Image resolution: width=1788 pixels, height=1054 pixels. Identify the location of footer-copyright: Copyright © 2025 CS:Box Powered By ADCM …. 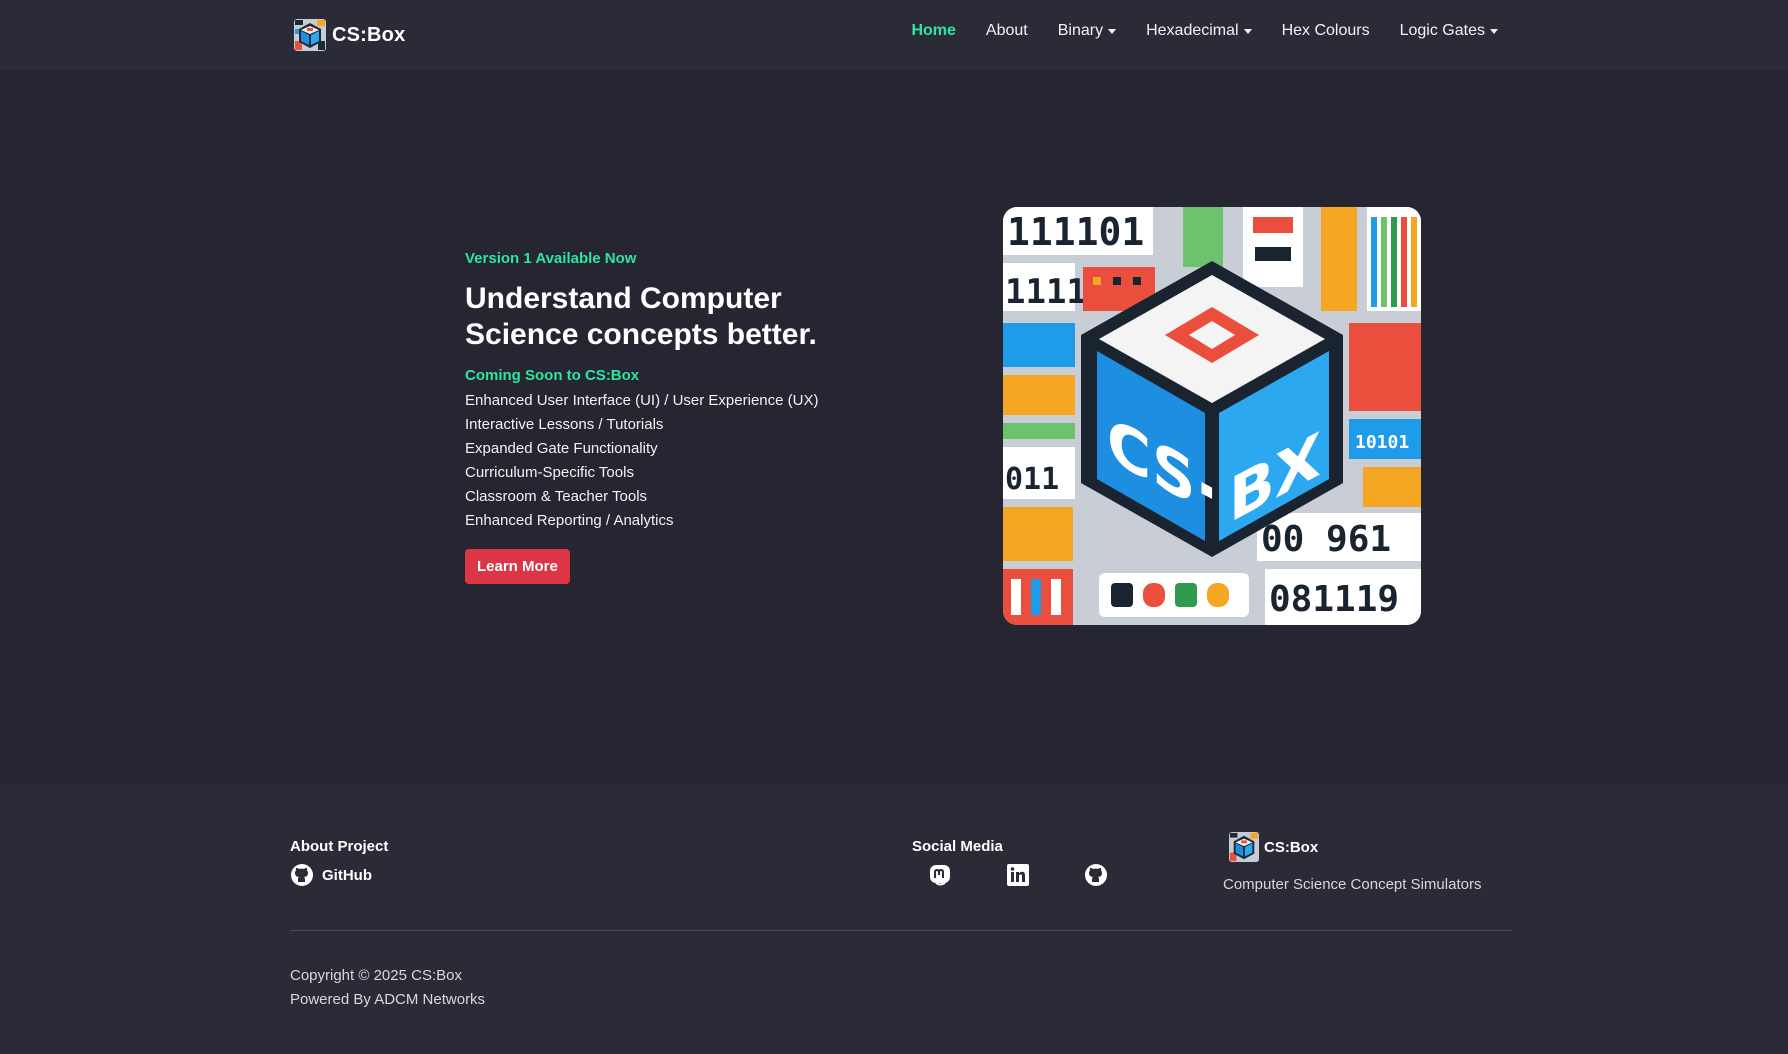
(387, 988).